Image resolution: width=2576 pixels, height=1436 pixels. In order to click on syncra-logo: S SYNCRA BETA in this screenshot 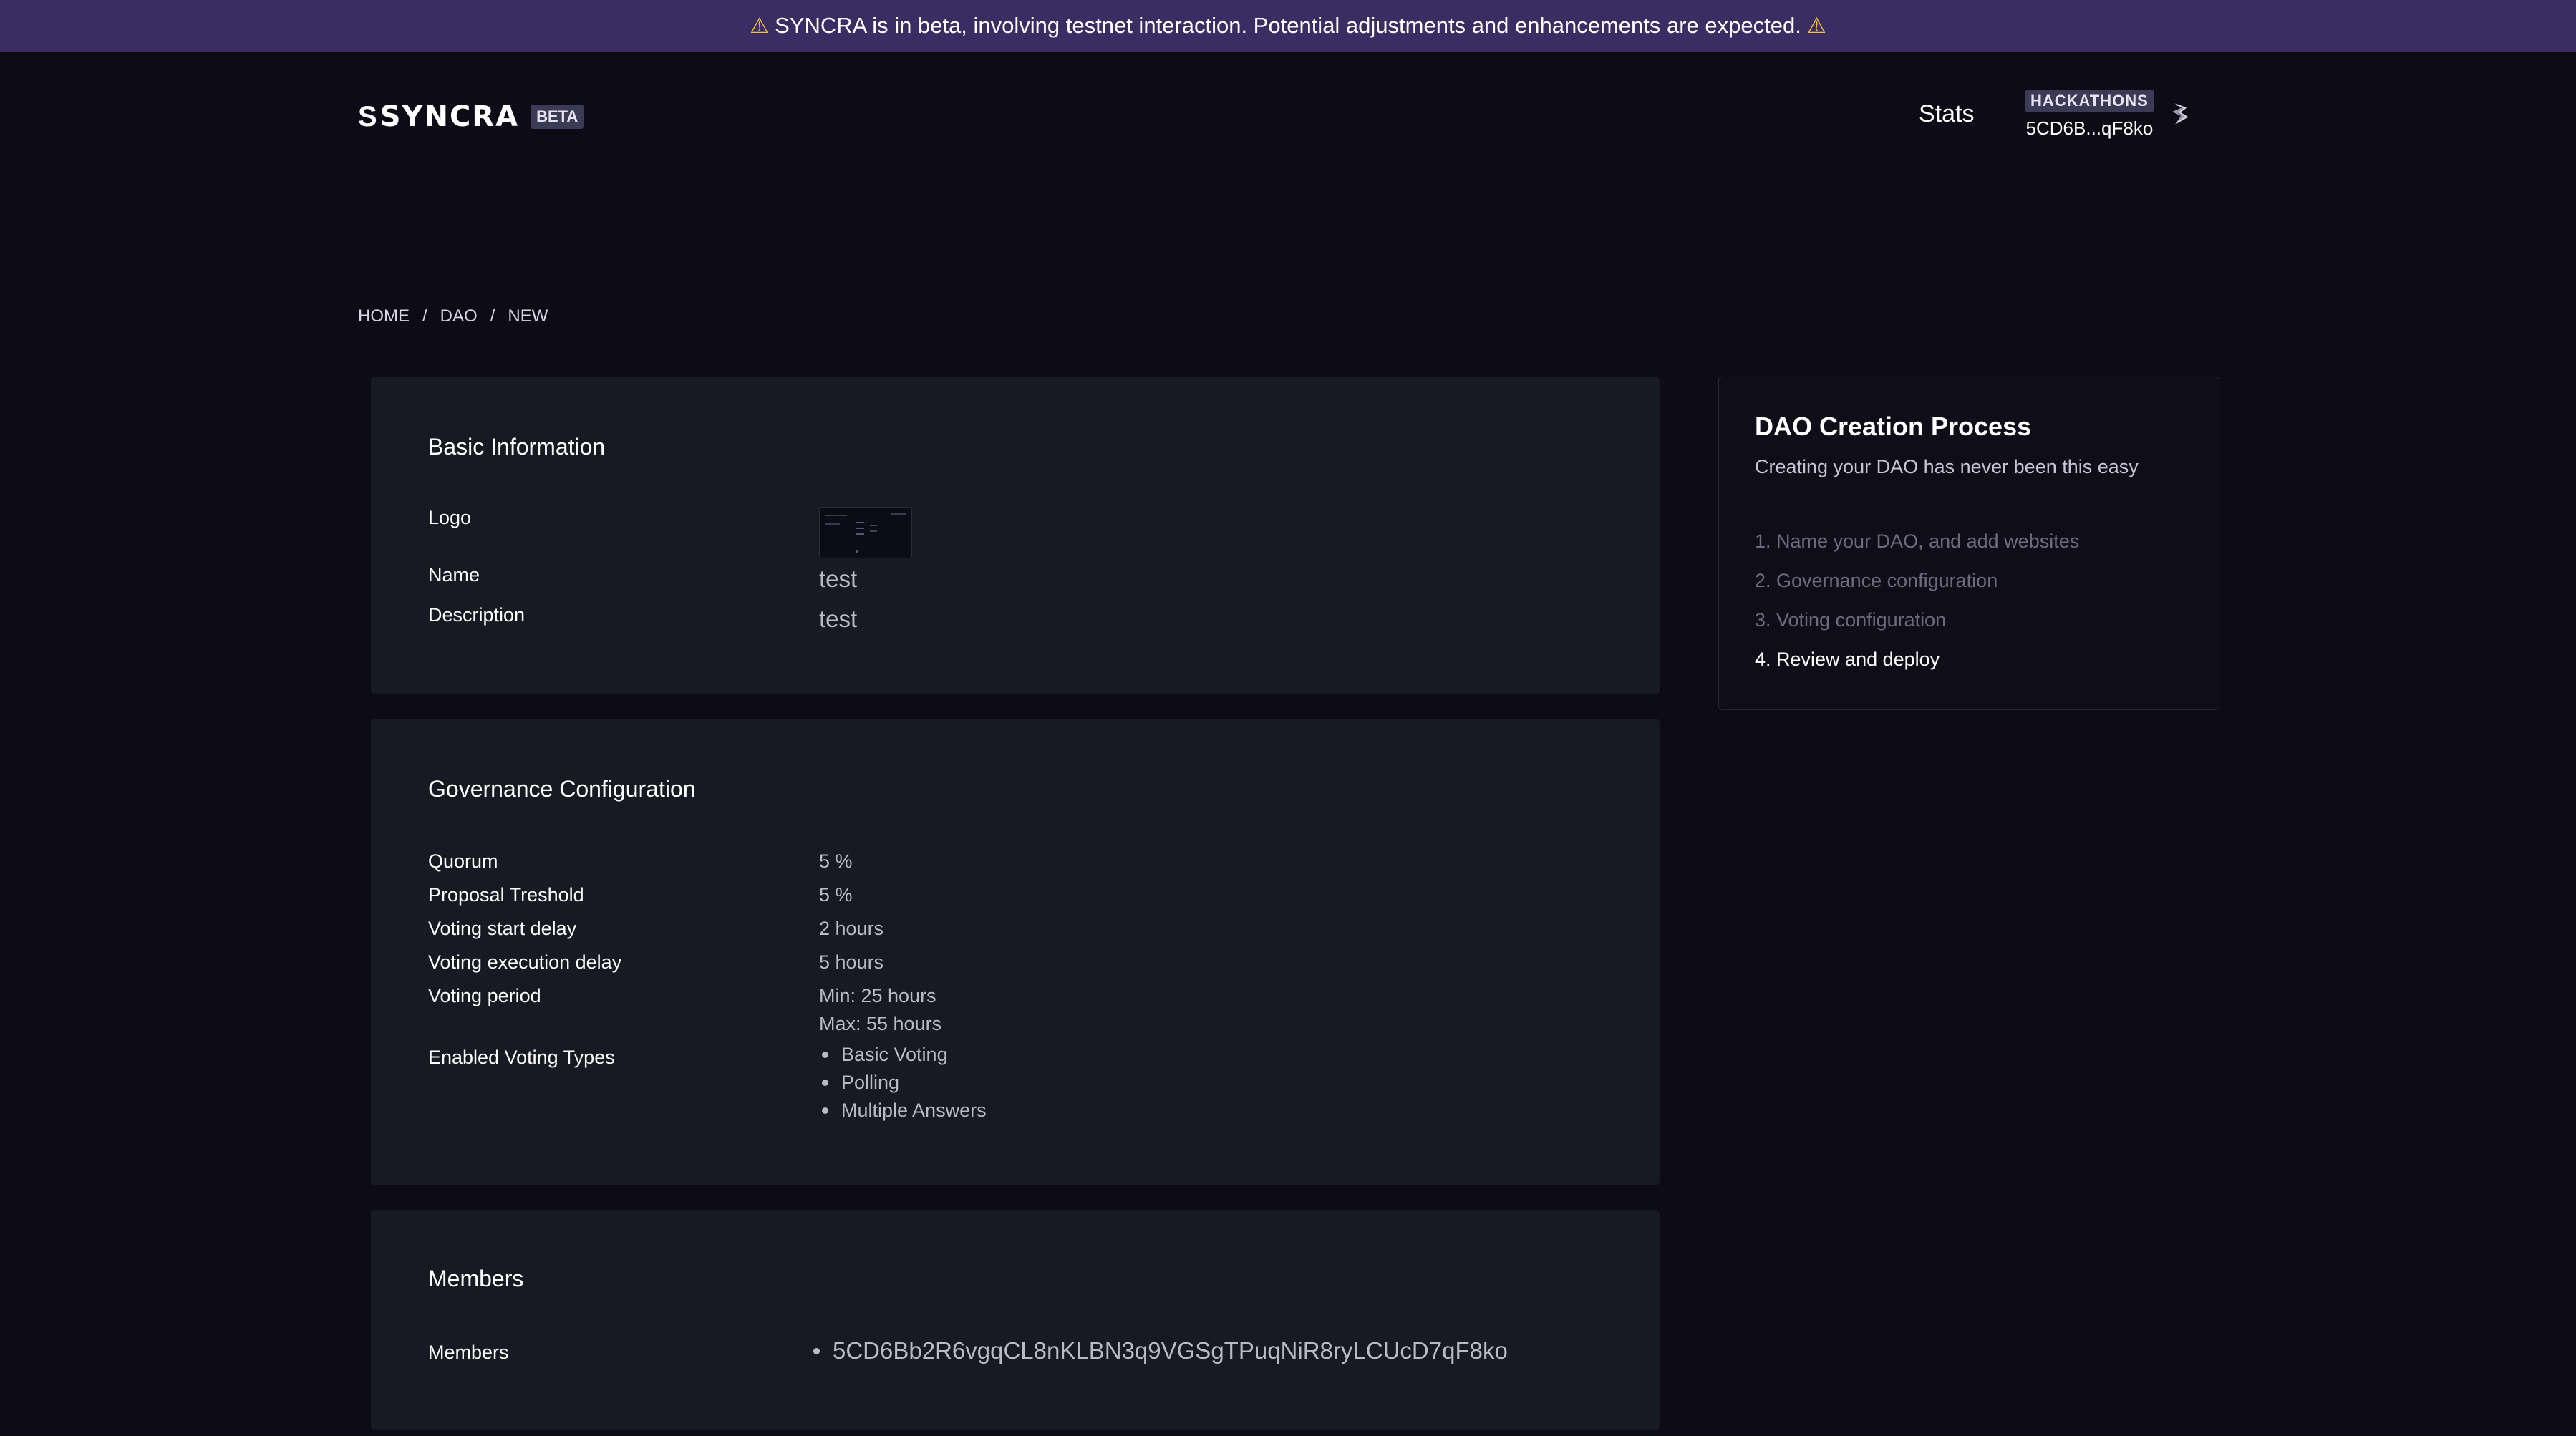, I will do `click(471, 116)`.